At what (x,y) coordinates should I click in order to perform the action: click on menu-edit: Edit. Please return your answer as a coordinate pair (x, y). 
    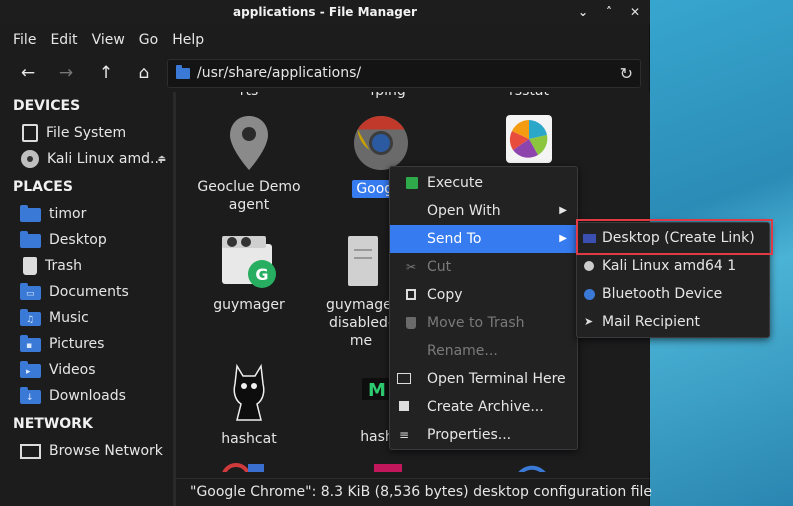
    Looking at the image, I should click on (63, 40).